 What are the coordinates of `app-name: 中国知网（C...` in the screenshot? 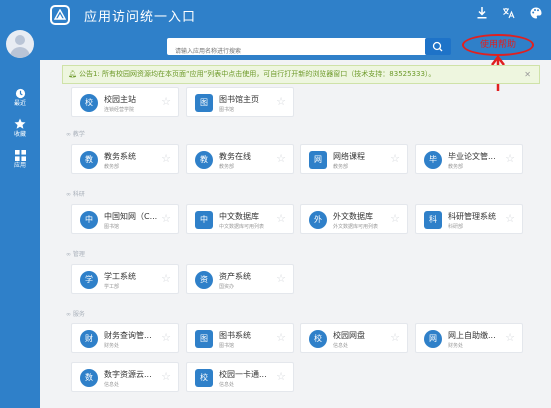 It's located at (131, 216).